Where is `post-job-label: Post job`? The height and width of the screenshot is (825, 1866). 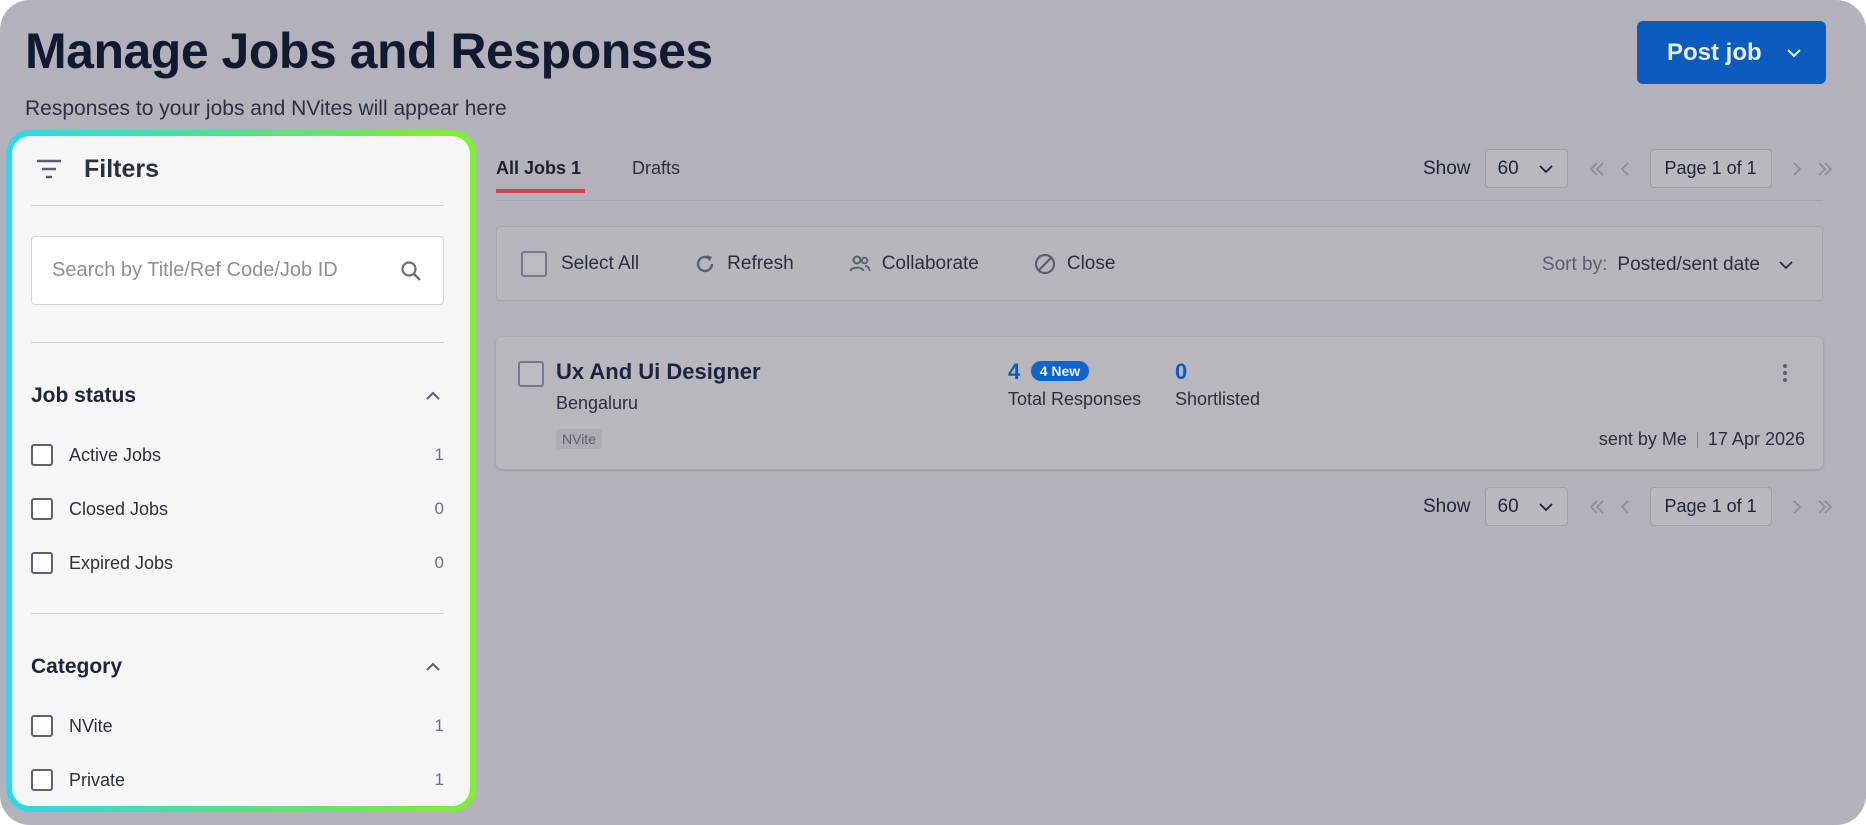 post-job-label: Post job is located at coordinates (1714, 52).